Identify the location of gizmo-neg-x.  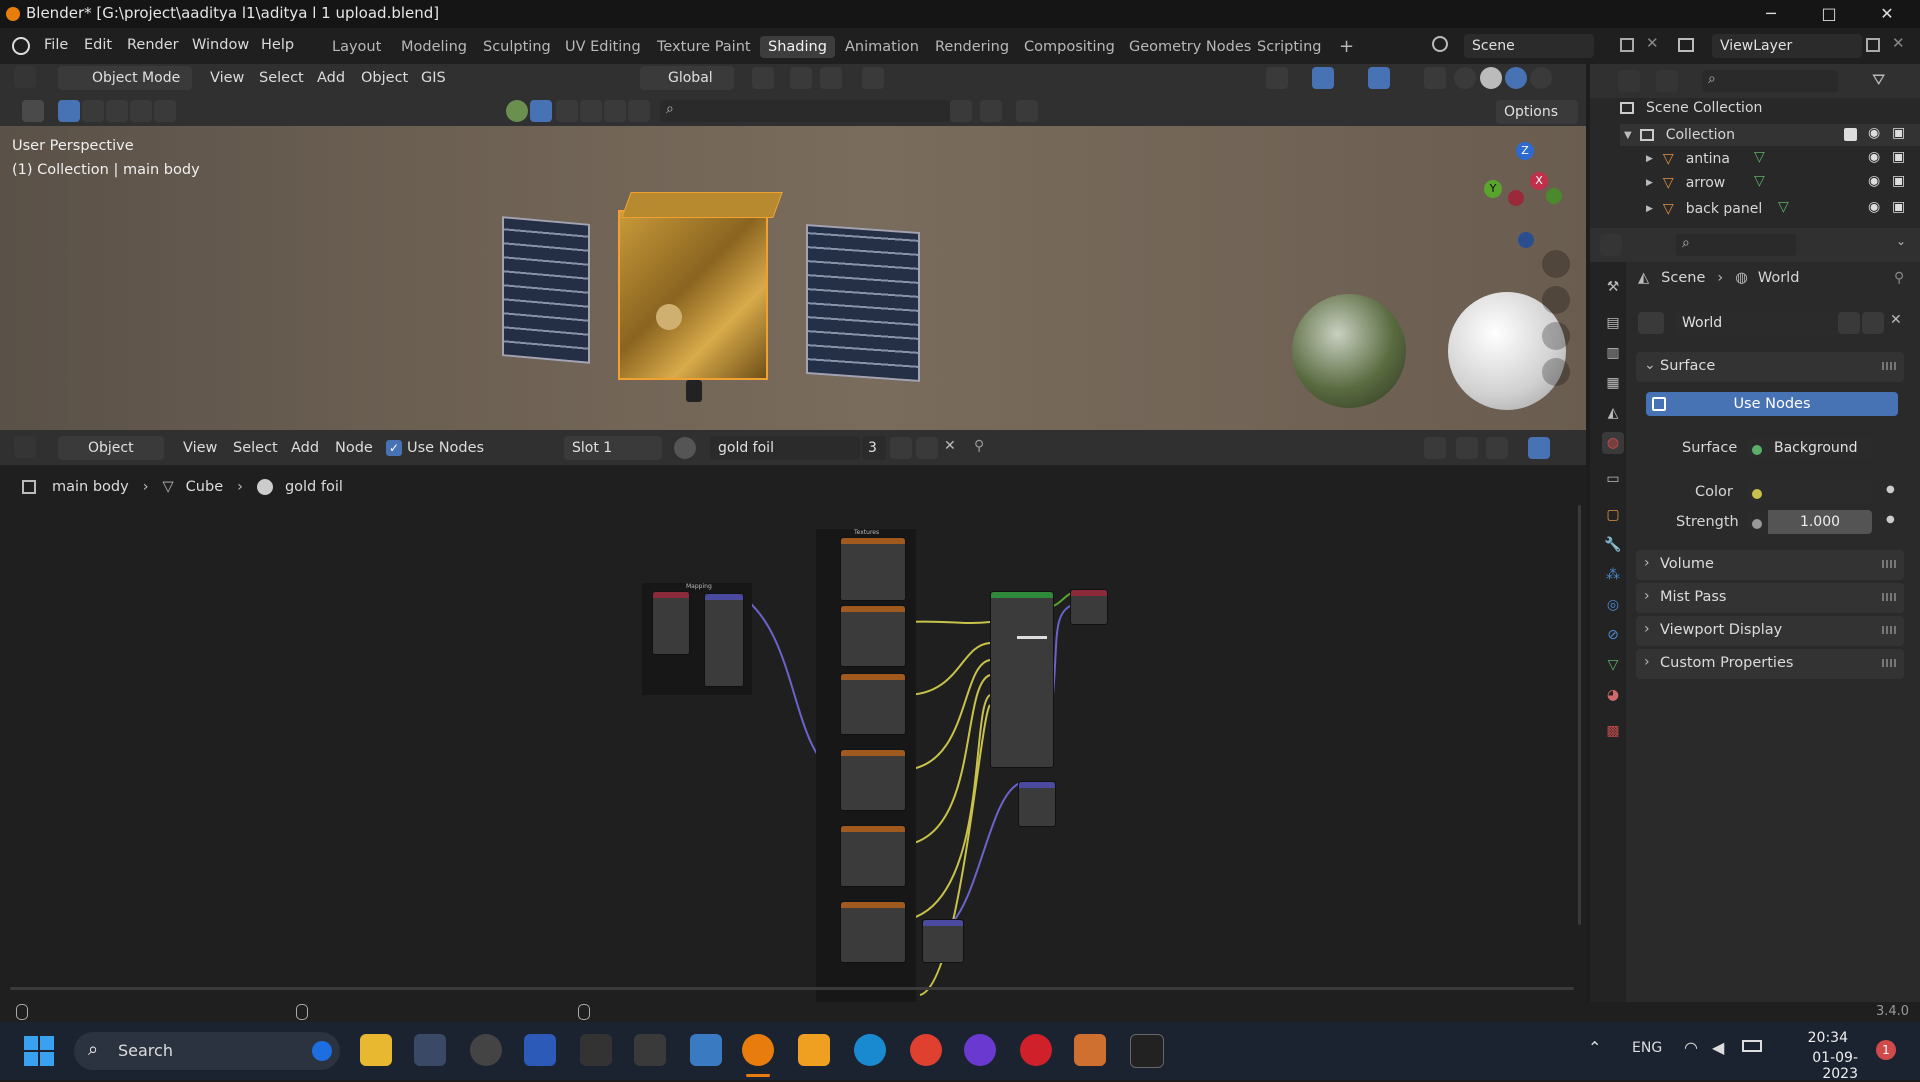
(1516, 198).